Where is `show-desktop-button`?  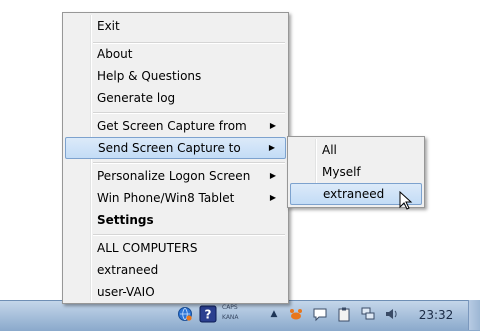 show-desktop-button is located at coordinates (474, 315).